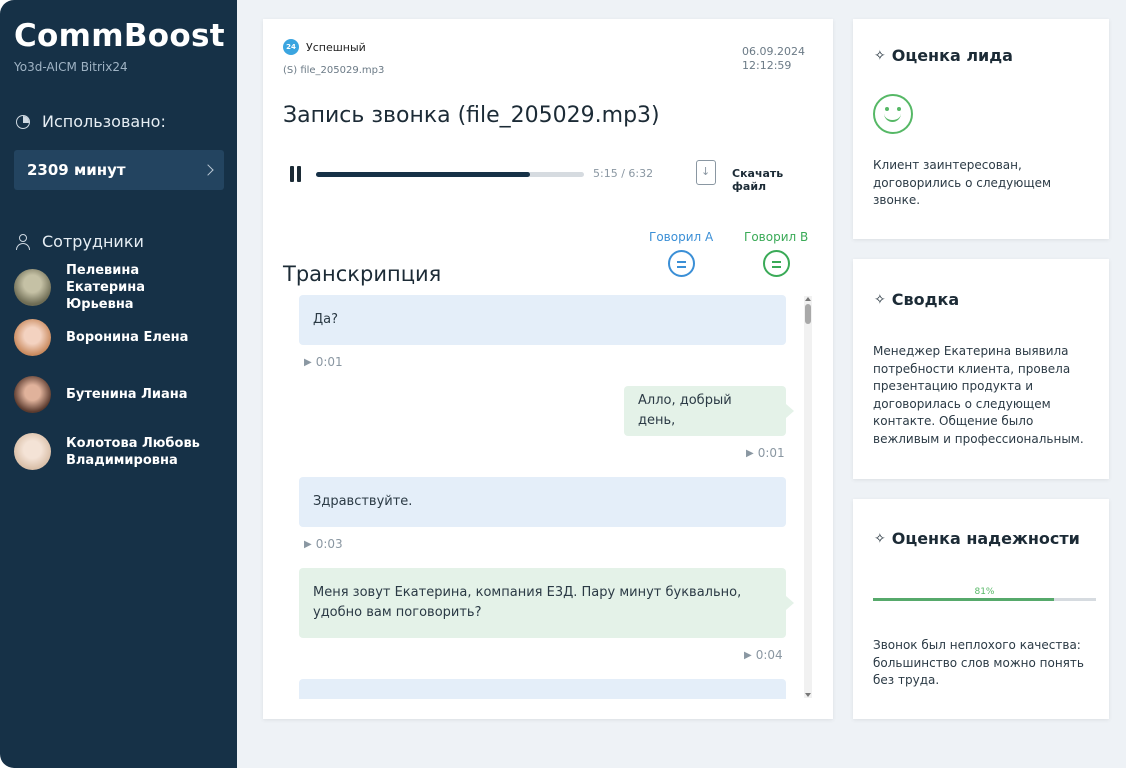 Image resolution: width=1126 pixels, height=768 pixels. What do you see at coordinates (893, 114) in the screenshot?
I see `smiley-icon` at bounding box center [893, 114].